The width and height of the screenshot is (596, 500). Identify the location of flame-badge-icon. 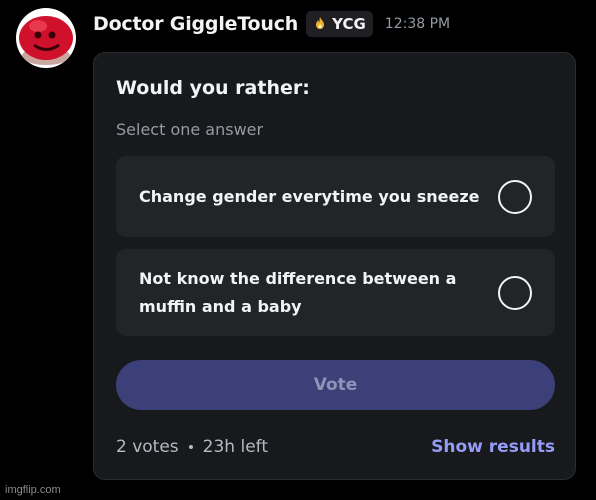
(320, 24).